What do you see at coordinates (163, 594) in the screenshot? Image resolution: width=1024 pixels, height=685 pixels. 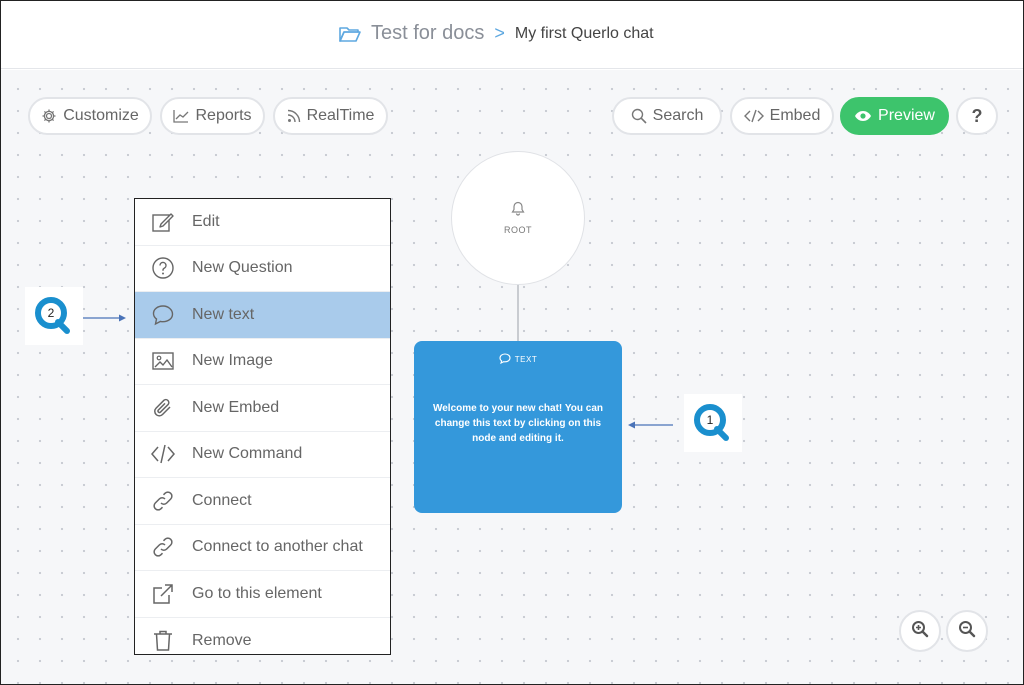 I see `external-link-icon` at bounding box center [163, 594].